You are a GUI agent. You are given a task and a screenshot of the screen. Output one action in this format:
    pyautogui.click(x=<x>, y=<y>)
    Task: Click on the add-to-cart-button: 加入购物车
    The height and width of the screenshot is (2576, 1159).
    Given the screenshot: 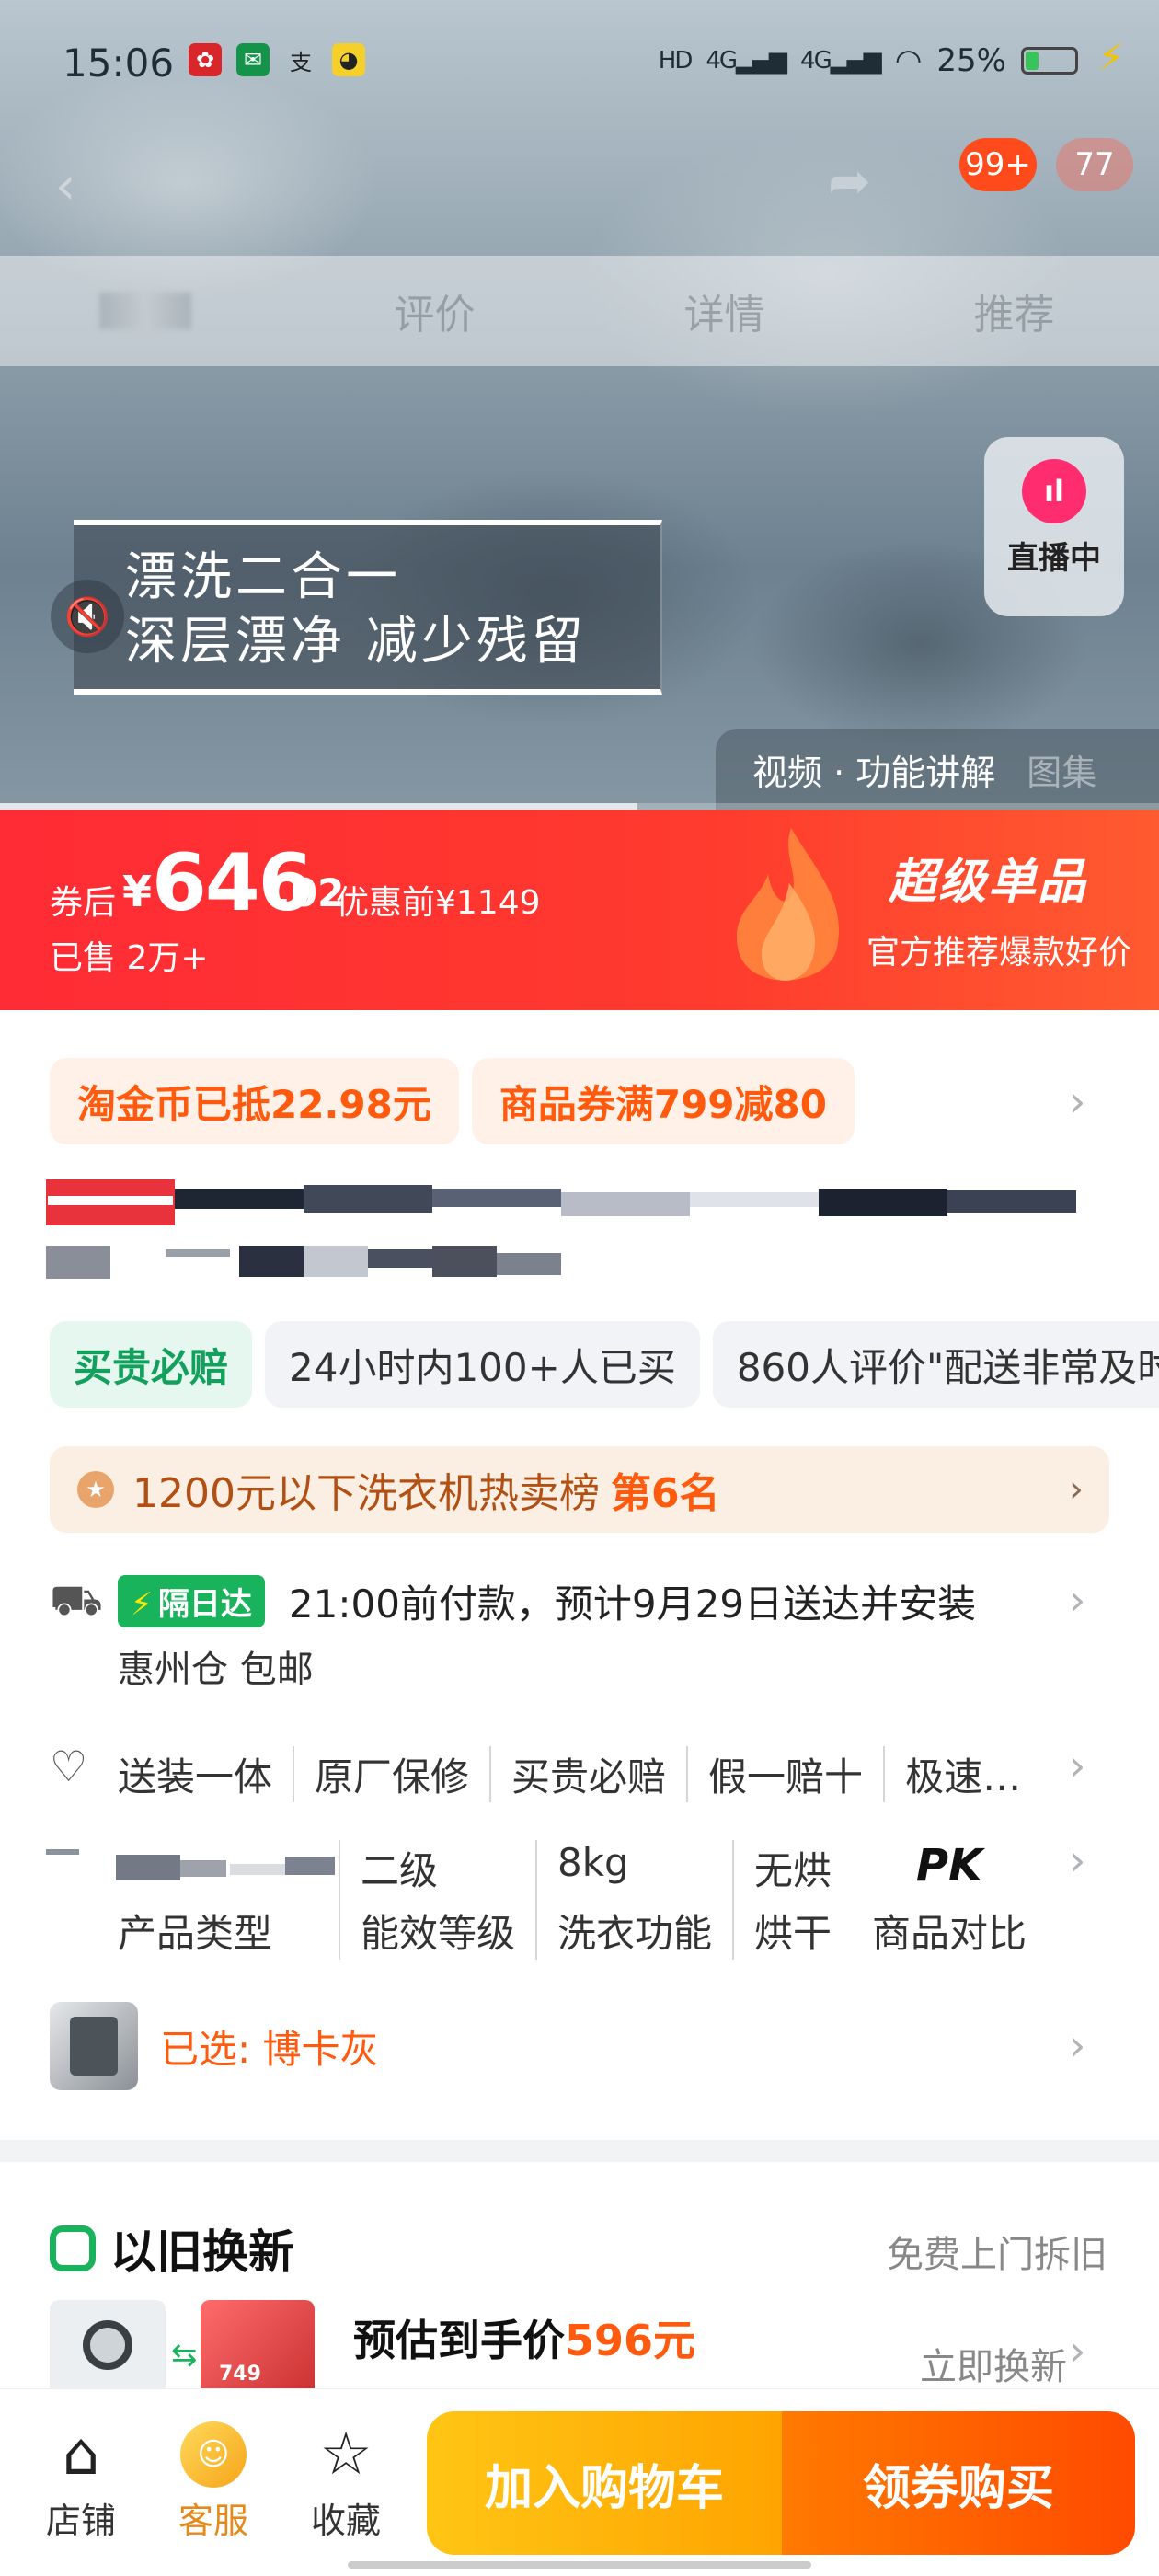 What is the action you would take?
    pyautogui.click(x=604, y=2483)
    